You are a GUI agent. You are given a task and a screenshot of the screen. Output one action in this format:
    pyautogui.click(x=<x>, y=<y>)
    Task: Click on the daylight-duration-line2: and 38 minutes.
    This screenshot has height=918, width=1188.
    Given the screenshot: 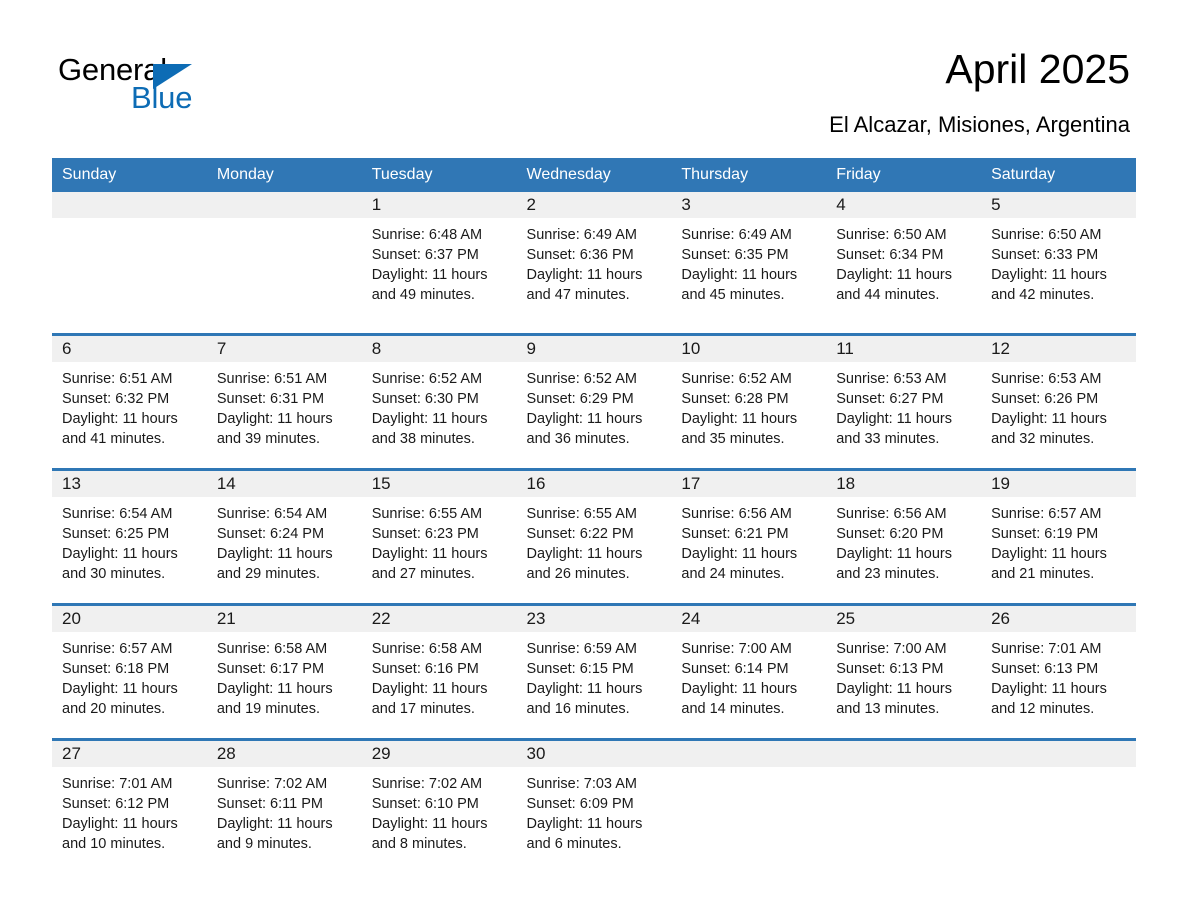 What is the action you would take?
    pyautogui.click(x=423, y=439)
    